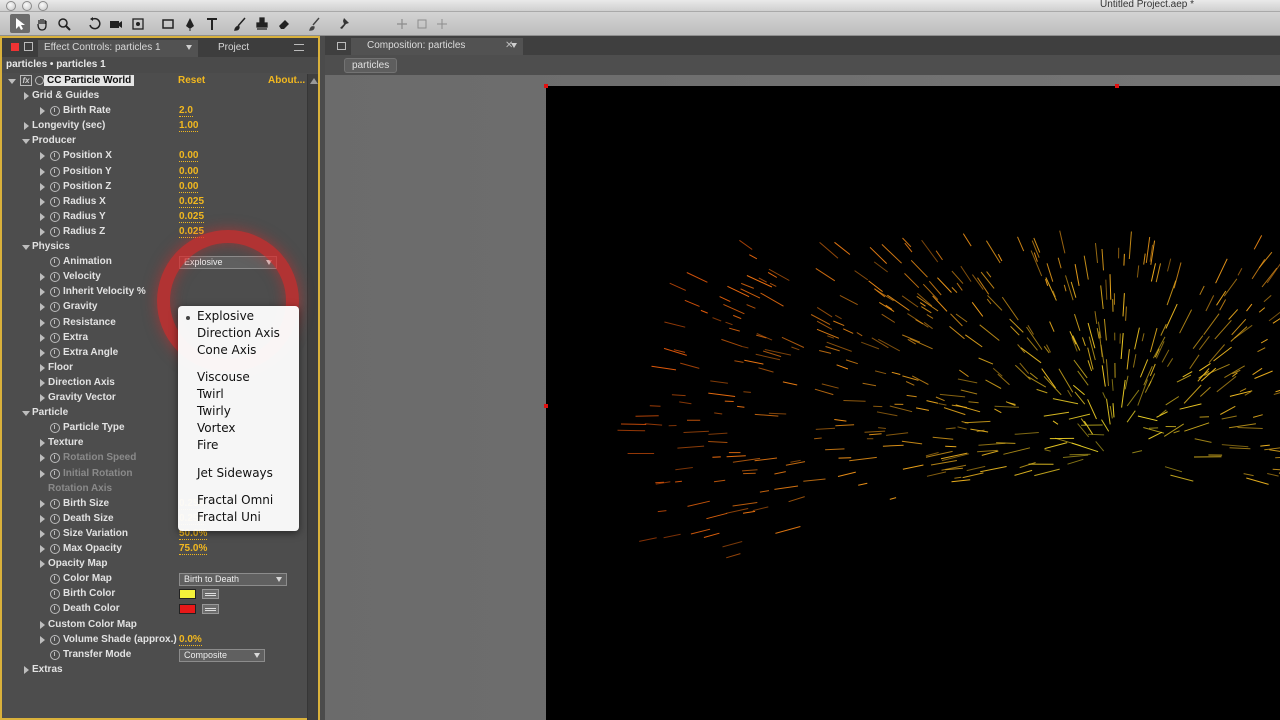 The height and width of the screenshot is (720, 1280). I want to click on property-row: Birth Color, so click(153, 594).